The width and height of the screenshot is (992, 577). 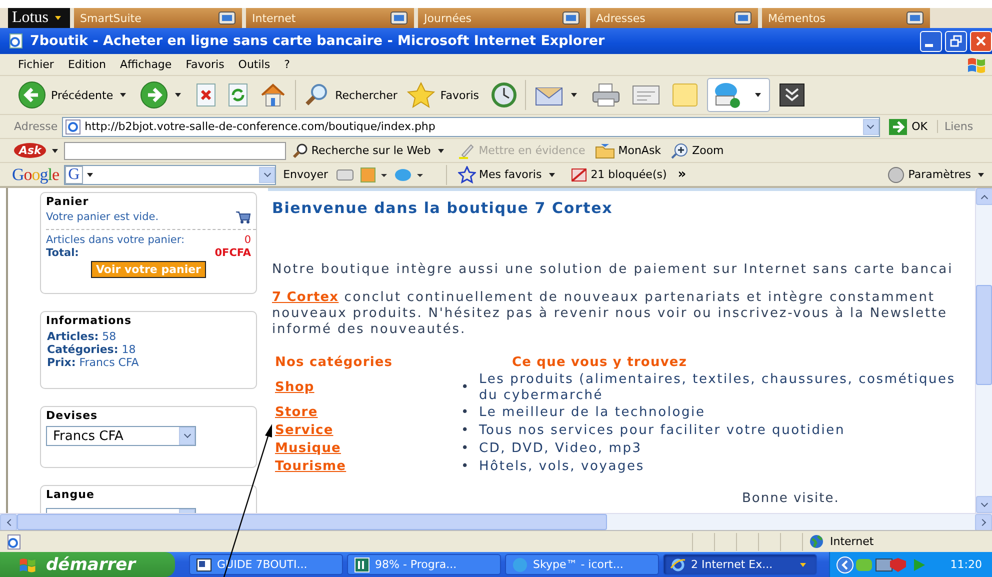 What do you see at coordinates (90, 64) in the screenshot?
I see `menu-item: Edition` at bounding box center [90, 64].